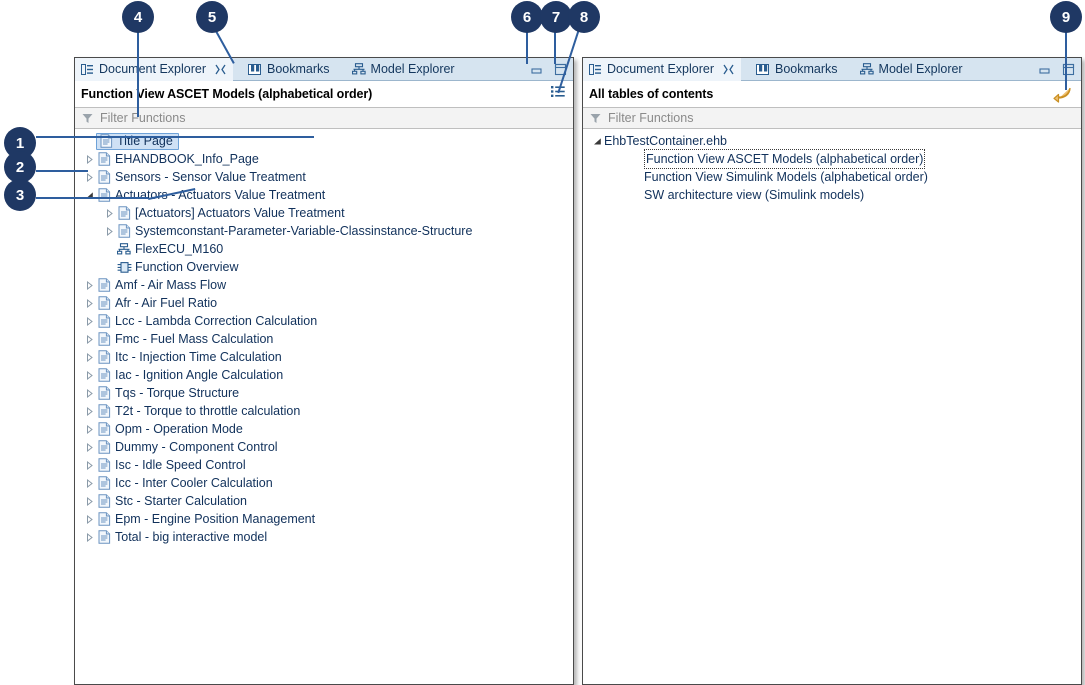 The width and height of the screenshot is (1085, 685). I want to click on tree-item: Isc - Idle Speed Control, so click(324, 465).